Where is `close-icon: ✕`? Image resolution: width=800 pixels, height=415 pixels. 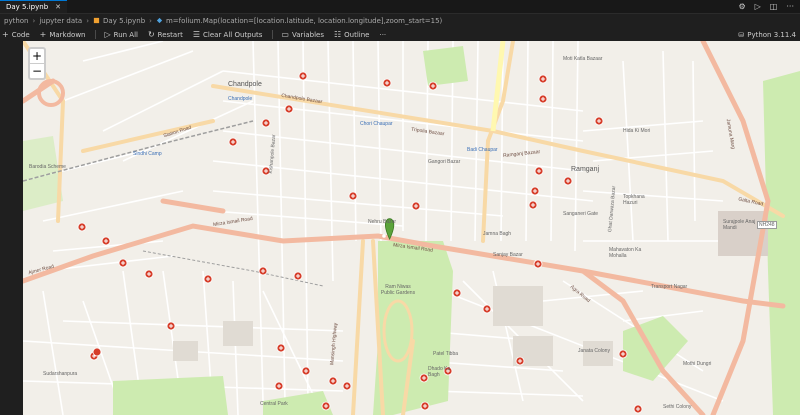 close-icon: ✕ is located at coordinates (58, 7).